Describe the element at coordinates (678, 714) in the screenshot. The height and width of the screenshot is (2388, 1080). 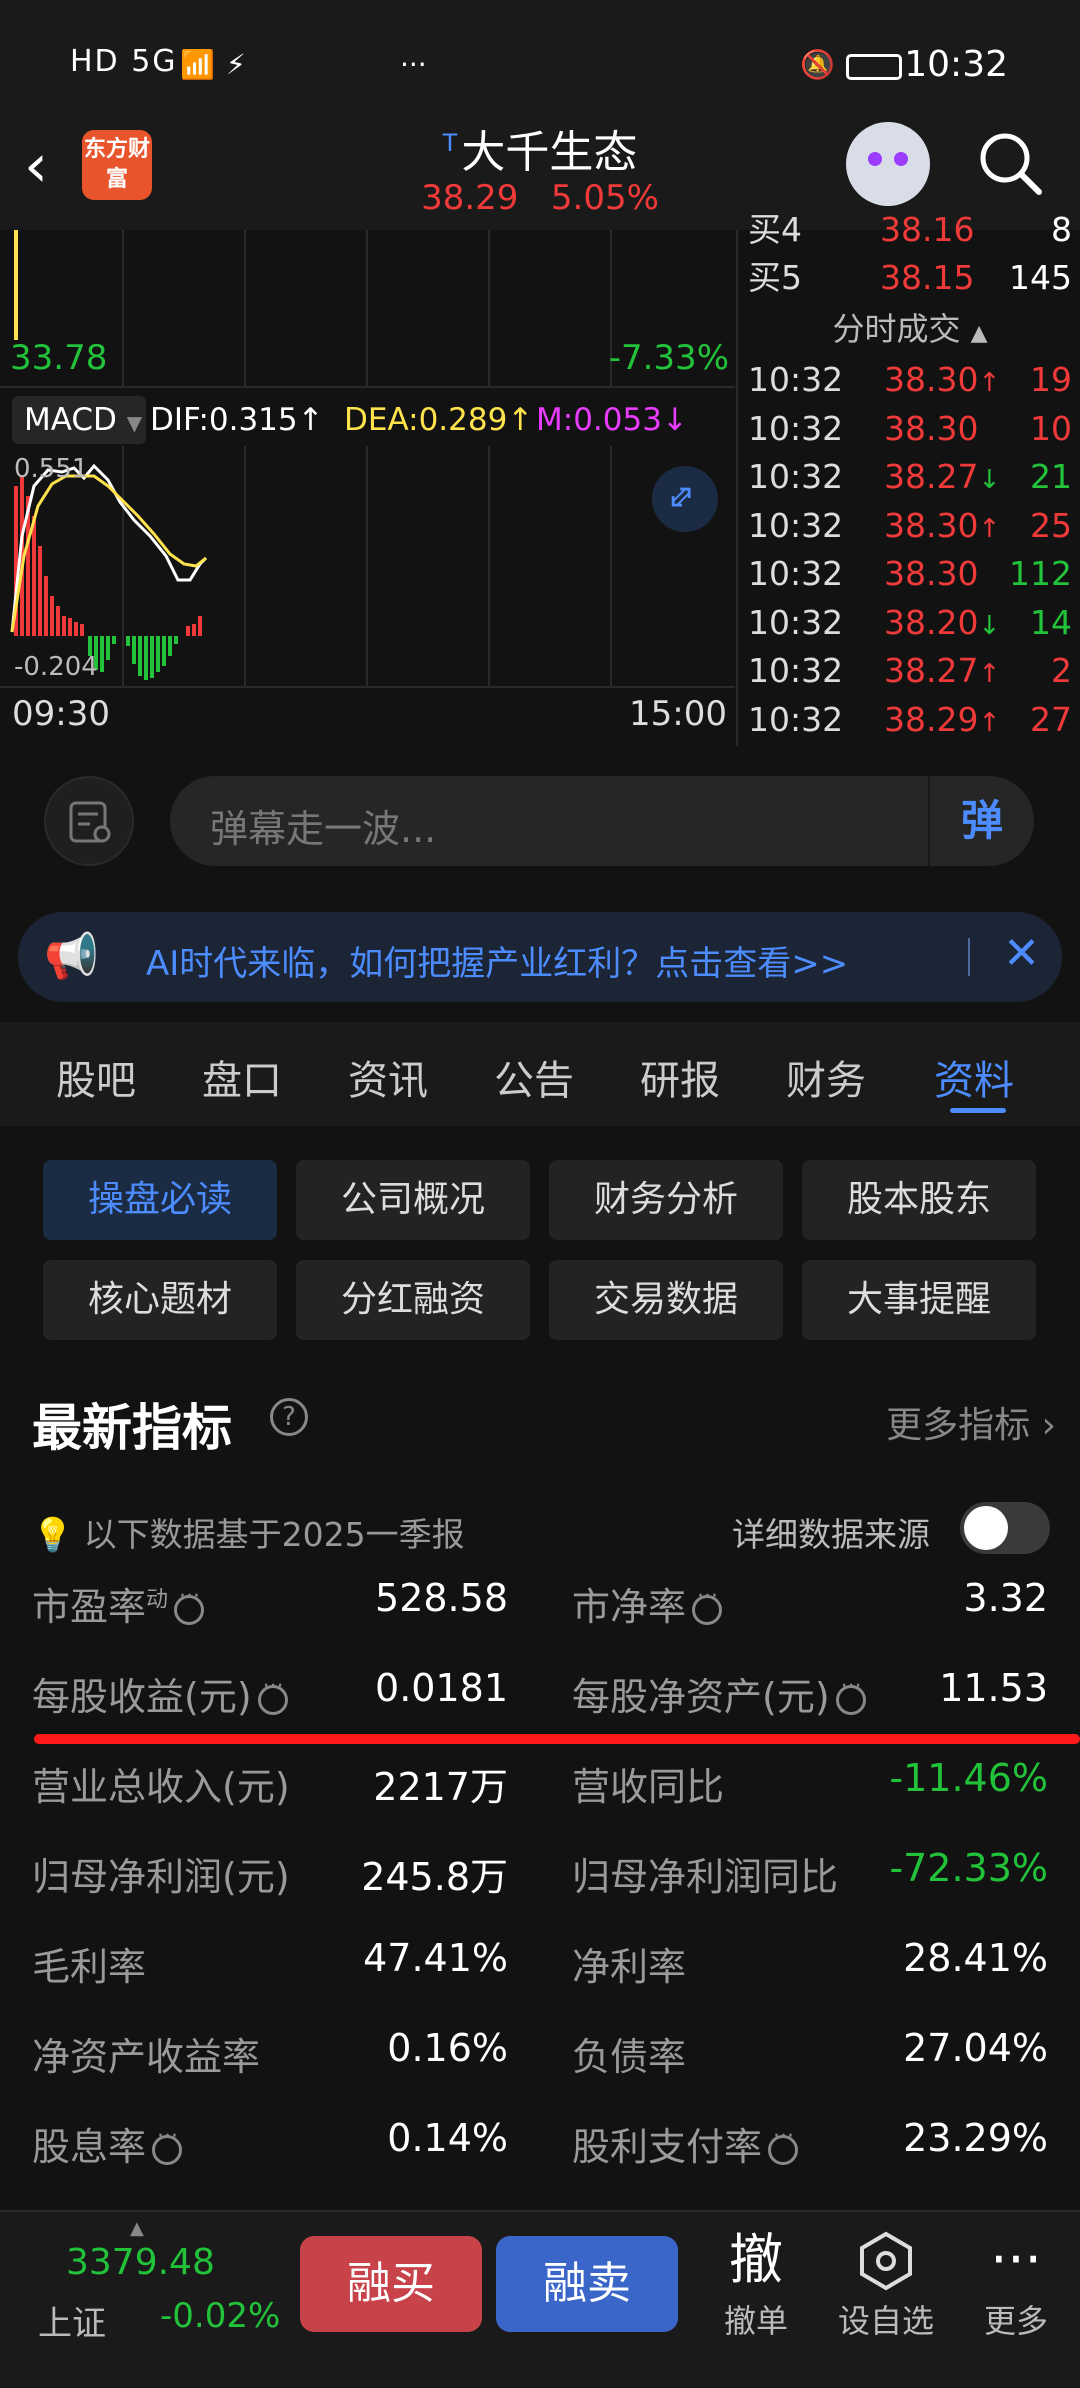
I see `time-end-label: 15:00` at that location.